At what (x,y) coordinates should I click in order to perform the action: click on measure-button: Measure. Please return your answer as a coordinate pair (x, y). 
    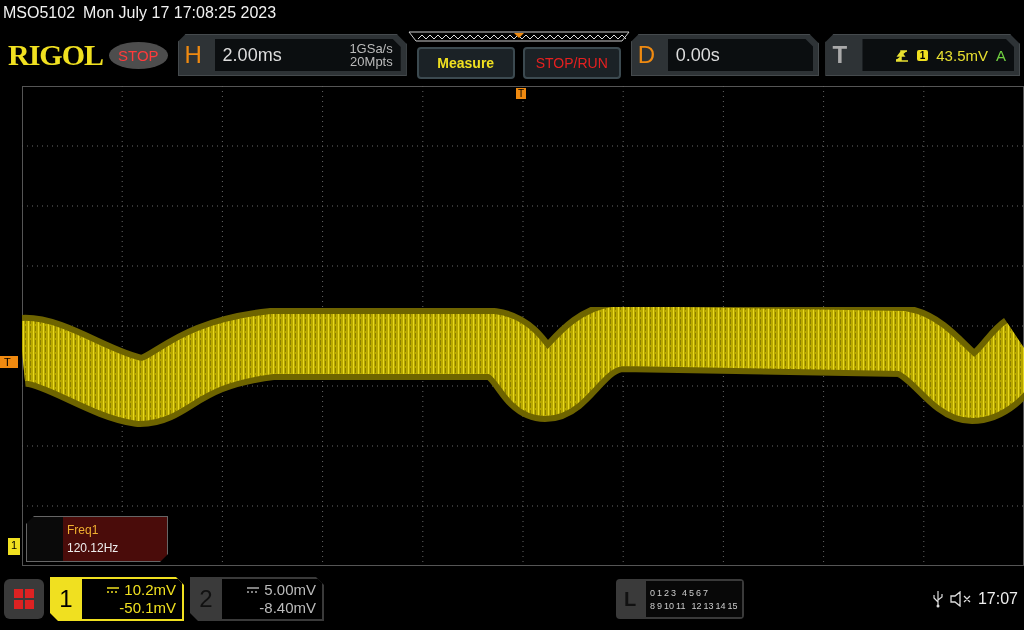
    Looking at the image, I should click on (465, 63).